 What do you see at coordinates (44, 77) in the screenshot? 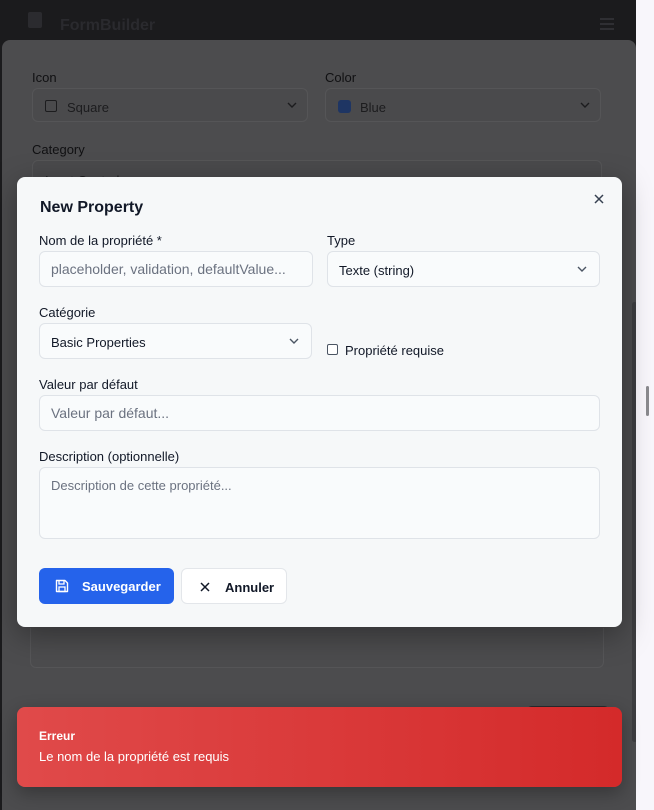
I see `icon-field-label: Icon` at bounding box center [44, 77].